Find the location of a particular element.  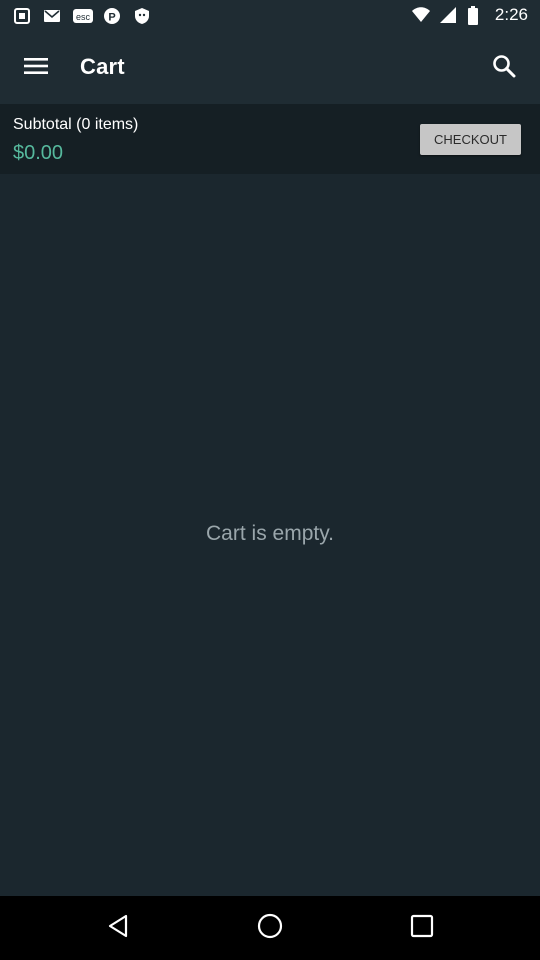

search-icon is located at coordinates (504, 68).